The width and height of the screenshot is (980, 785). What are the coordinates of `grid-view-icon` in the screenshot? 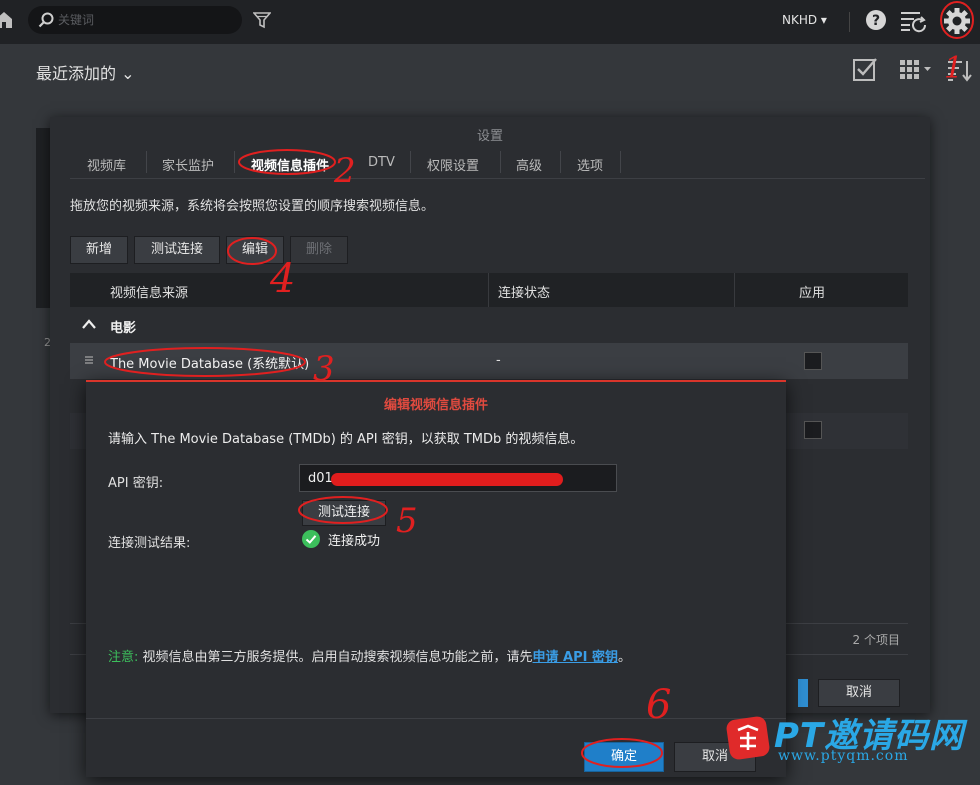 It's located at (916, 69).